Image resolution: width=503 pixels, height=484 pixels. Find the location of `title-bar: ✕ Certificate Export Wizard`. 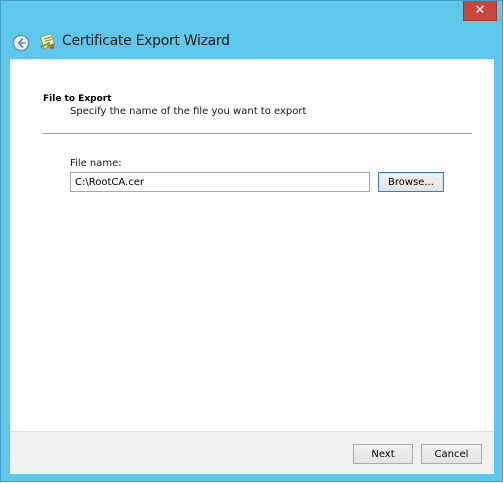

title-bar: ✕ Certificate Export Wizard is located at coordinates (251, 29).